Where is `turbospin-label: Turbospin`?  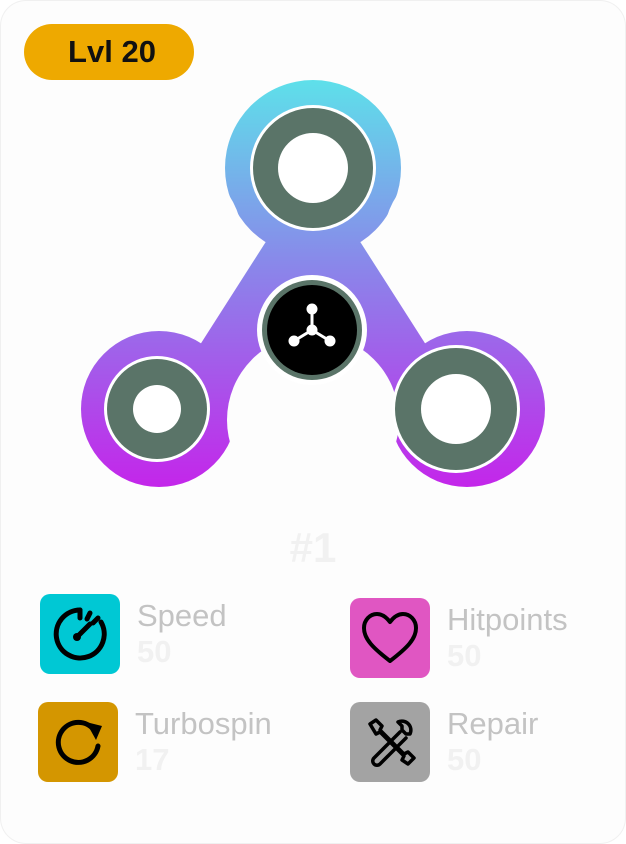
turbospin-label: Turbospin is located at coordinates (203, 723).